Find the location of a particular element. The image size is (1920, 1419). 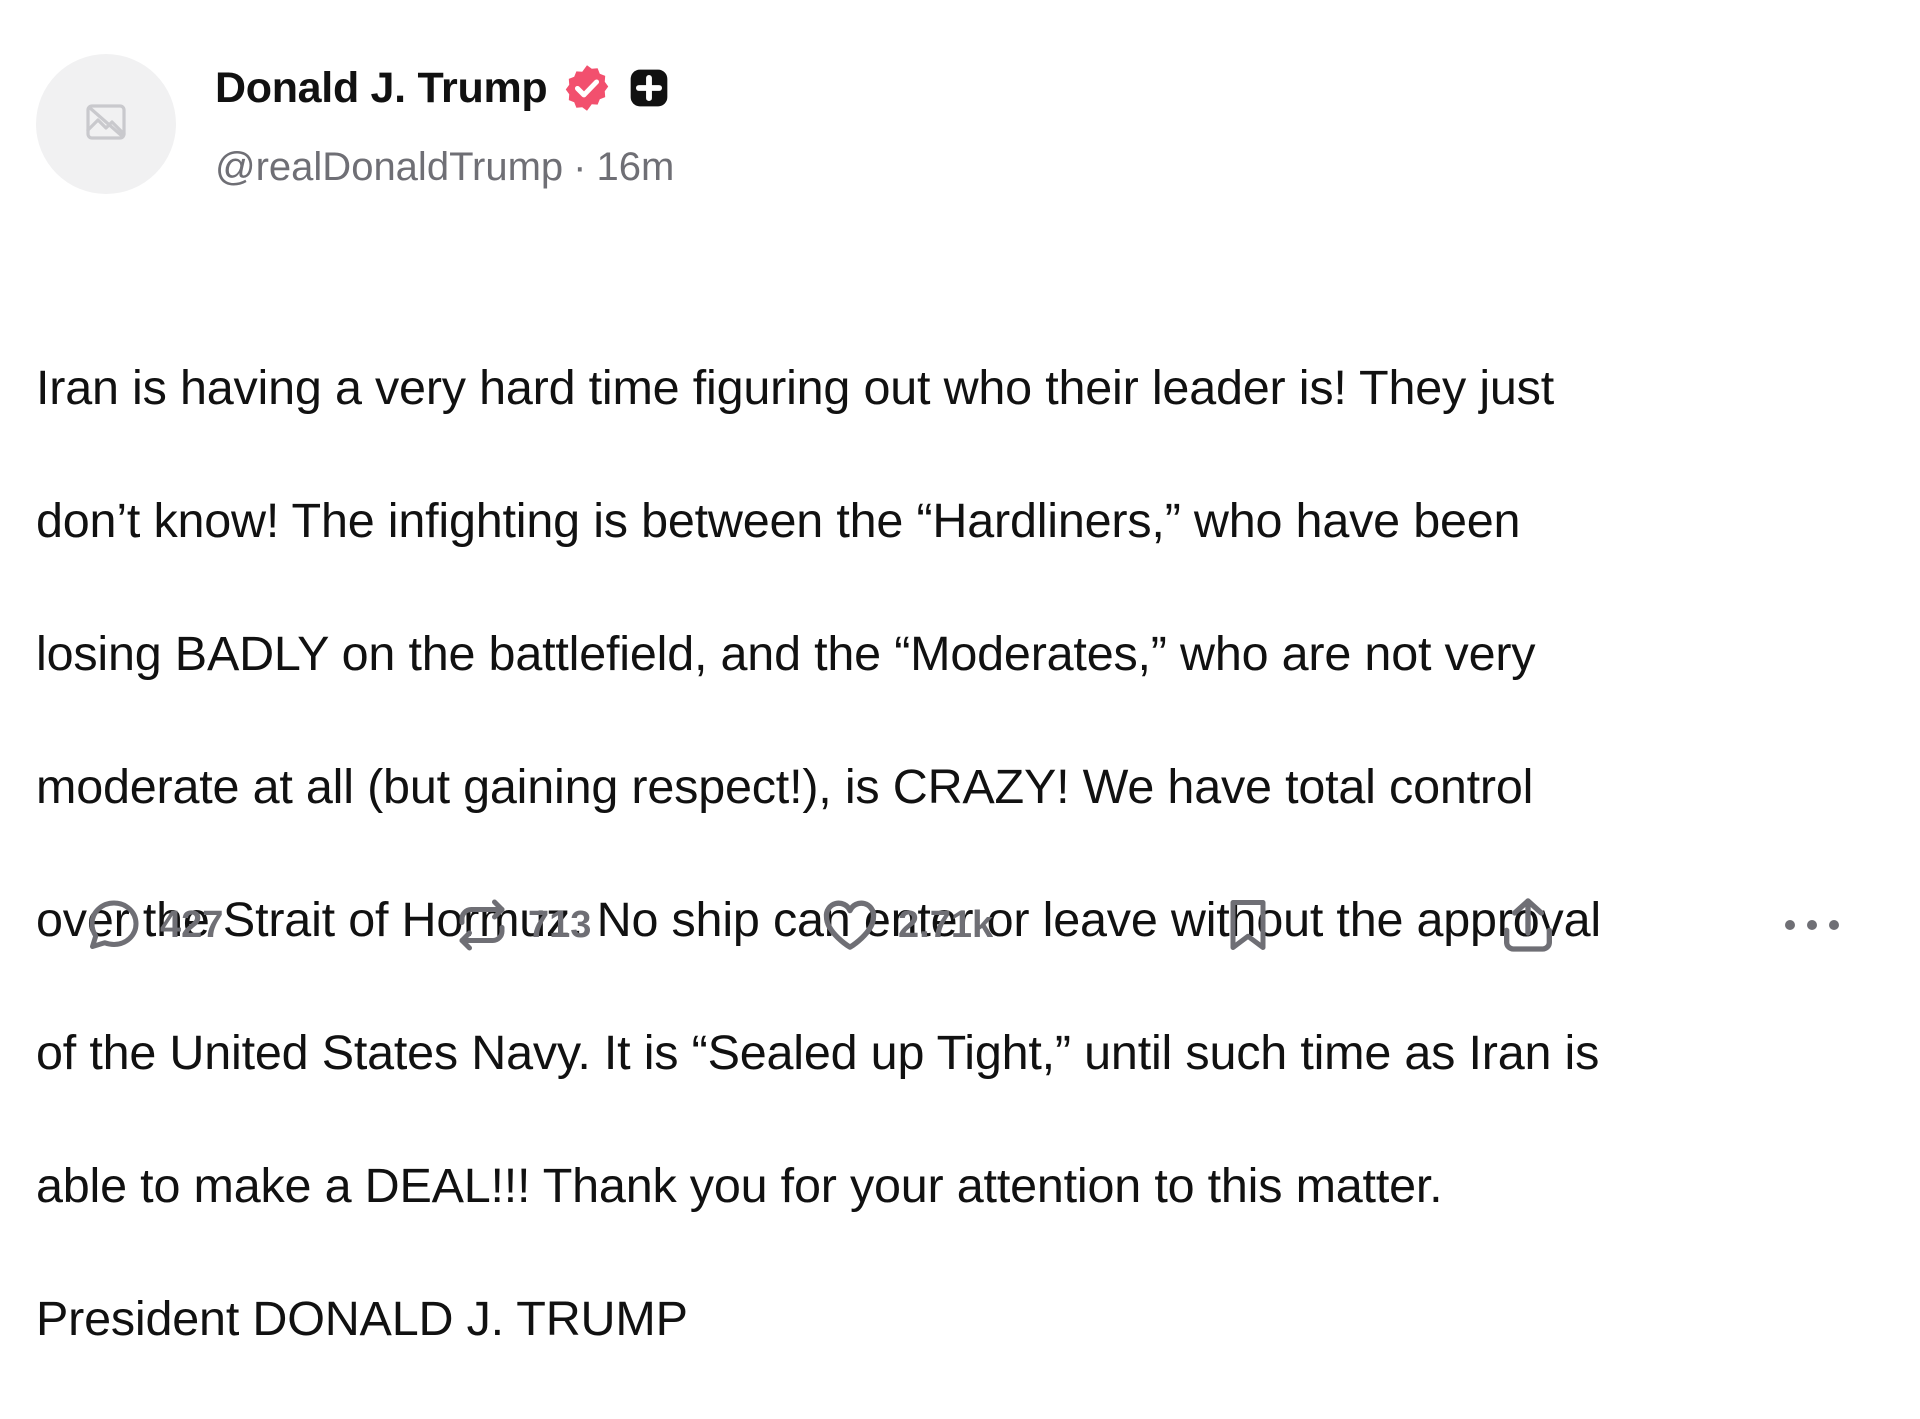

avatar is located at coordinates (106, 124).